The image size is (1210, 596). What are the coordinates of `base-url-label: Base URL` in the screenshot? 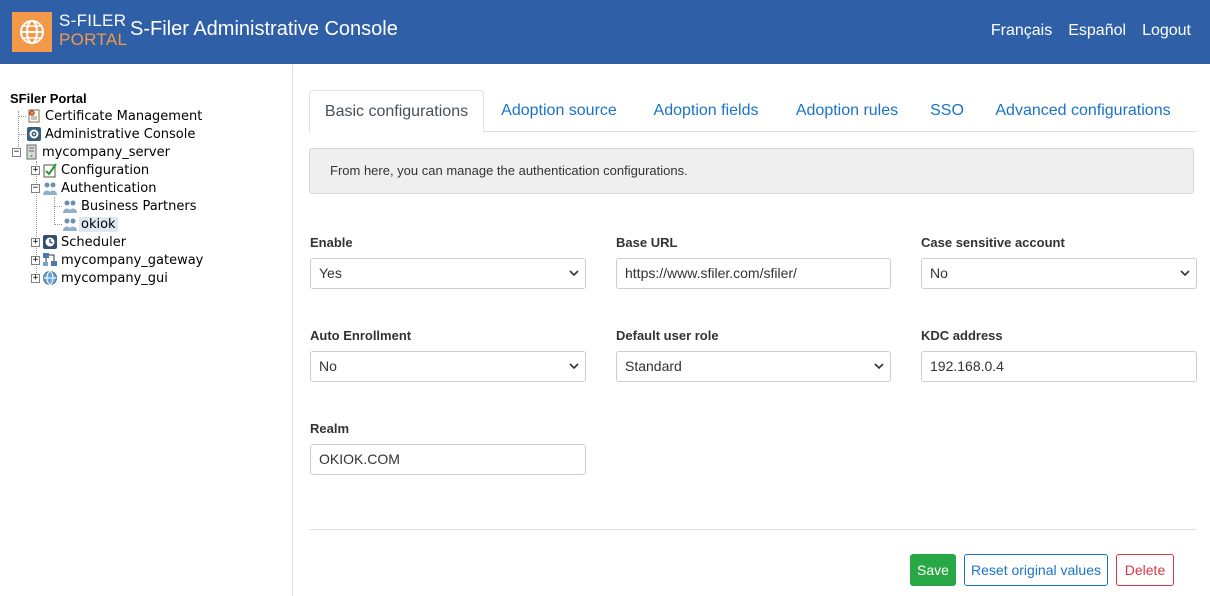 It's located at (647, 242).